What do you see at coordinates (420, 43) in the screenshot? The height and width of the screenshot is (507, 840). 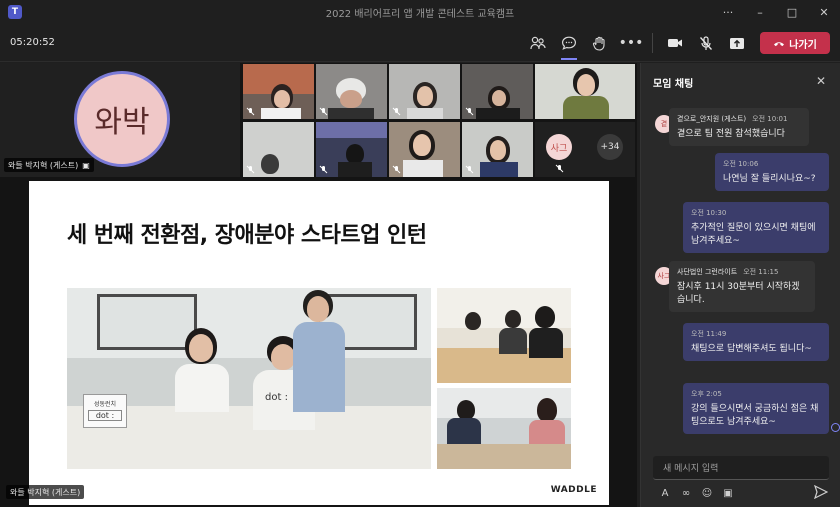 I see `meeting-toolbar: 05:20:52 ••• 나가기` at bounding box center [420, 43].